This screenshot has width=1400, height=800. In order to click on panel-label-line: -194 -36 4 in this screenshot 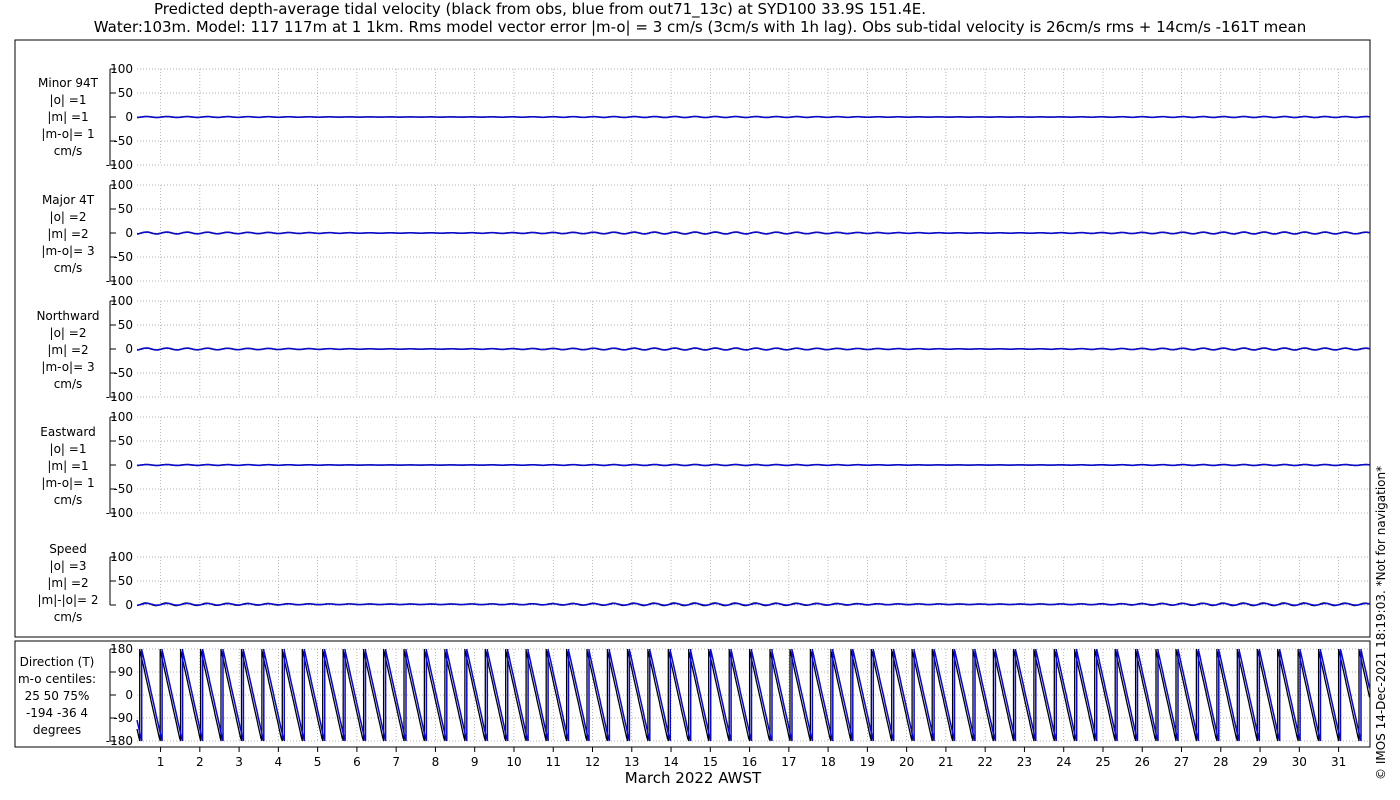, I will do `click(57, 713)`.